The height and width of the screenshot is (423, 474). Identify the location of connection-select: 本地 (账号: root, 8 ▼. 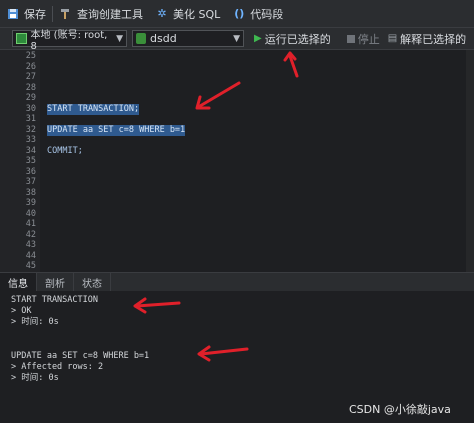
(69, 41).